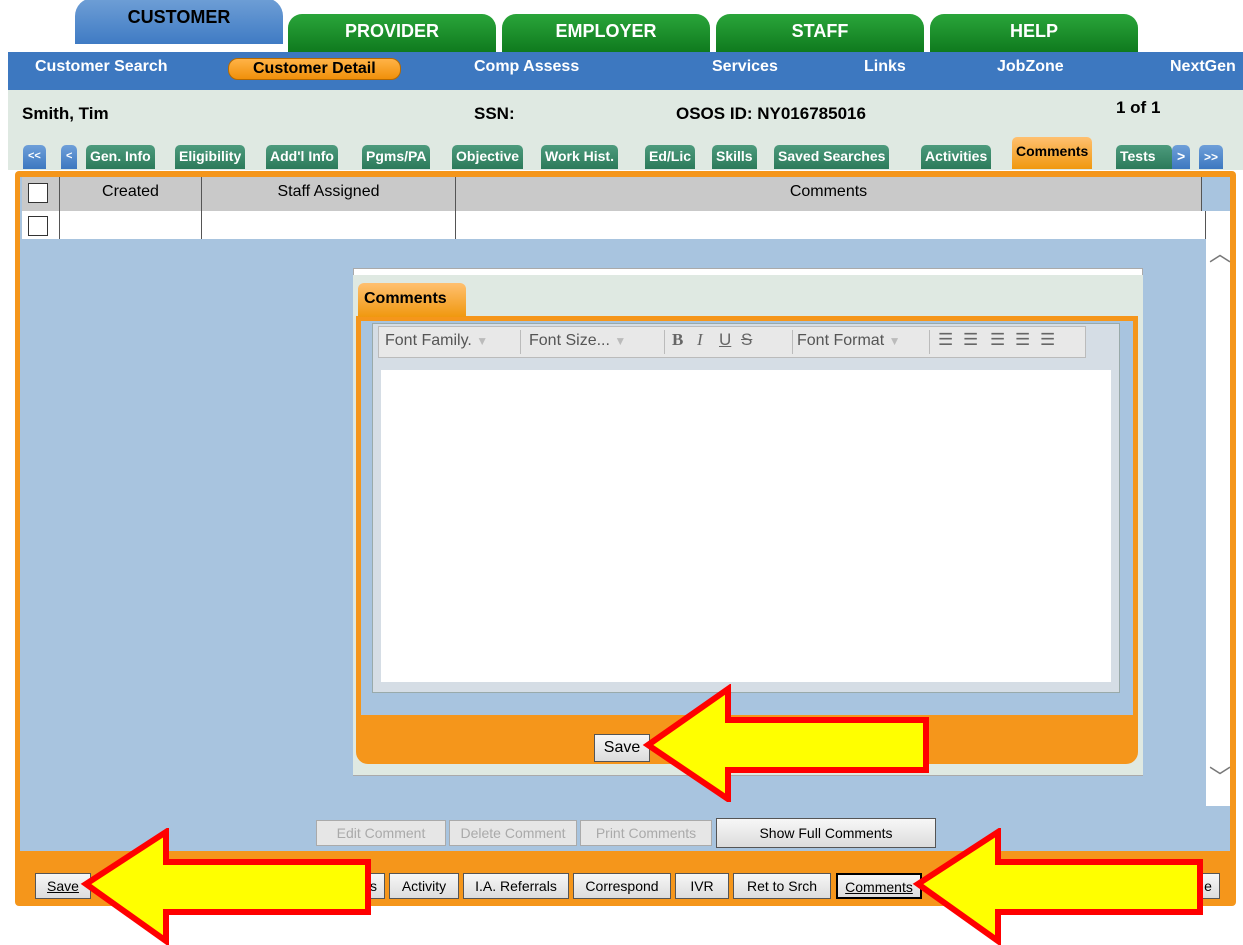 This screenshot has width=1243, height=945. Describe the element at coordinates (997, 340) in the screenshot. I see `outdent-icon: ☰` at that location.